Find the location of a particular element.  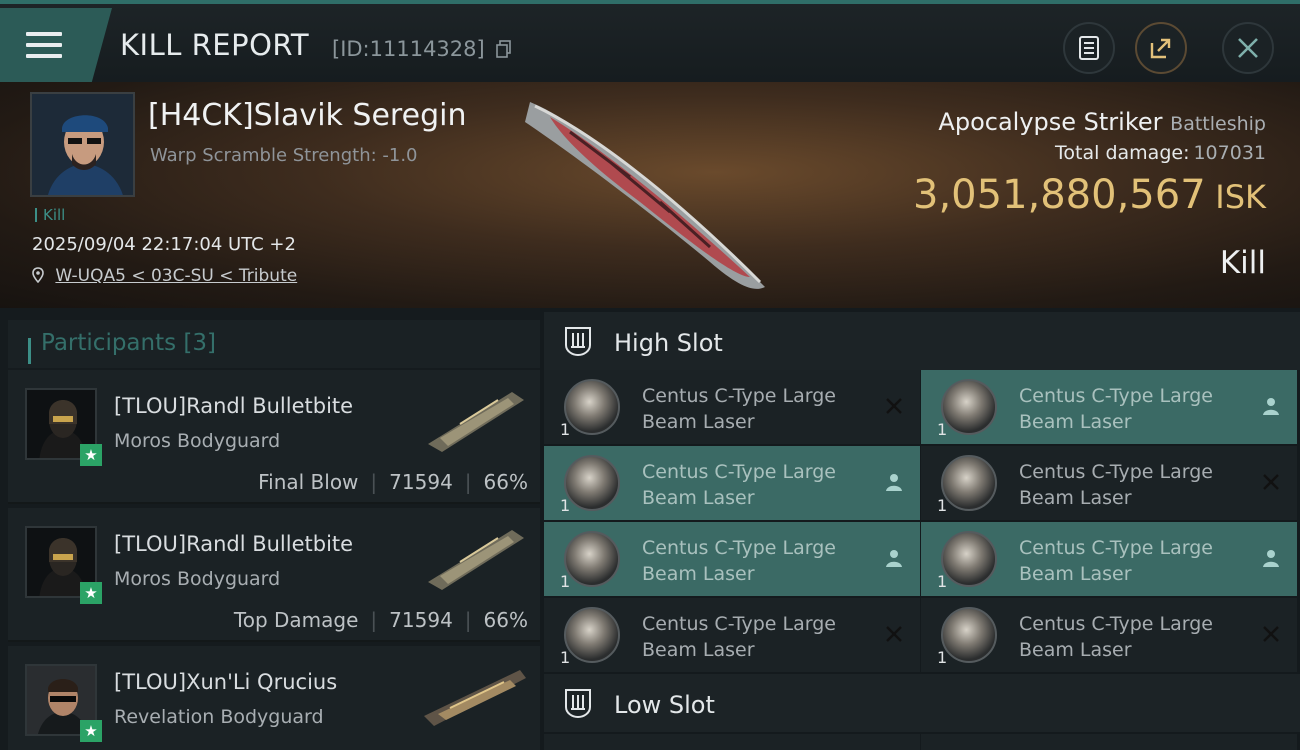

report-id: [ID:11114328] is located at coordinates (408, 49).